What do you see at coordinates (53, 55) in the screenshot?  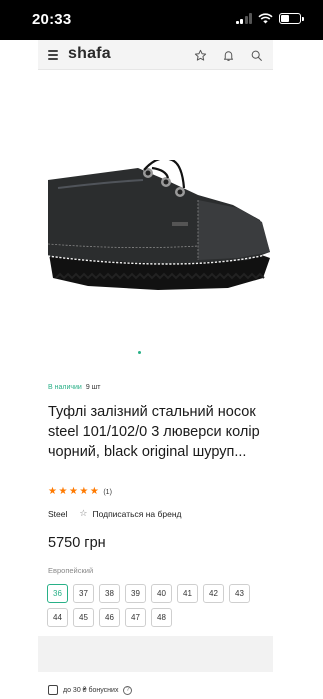 I see `menu-icon` at bounding box center [53, 55].